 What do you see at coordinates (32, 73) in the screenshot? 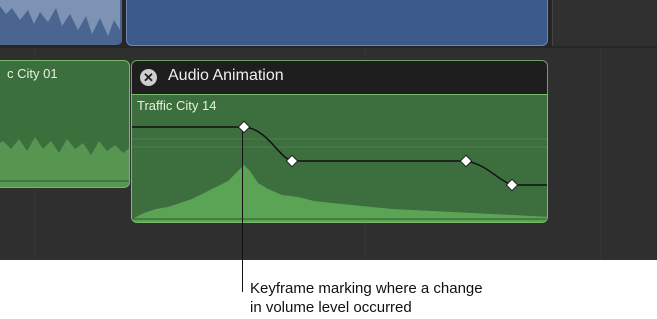
I see `audio-clip-left-label: c City 01` at bounding box center [32, 73].